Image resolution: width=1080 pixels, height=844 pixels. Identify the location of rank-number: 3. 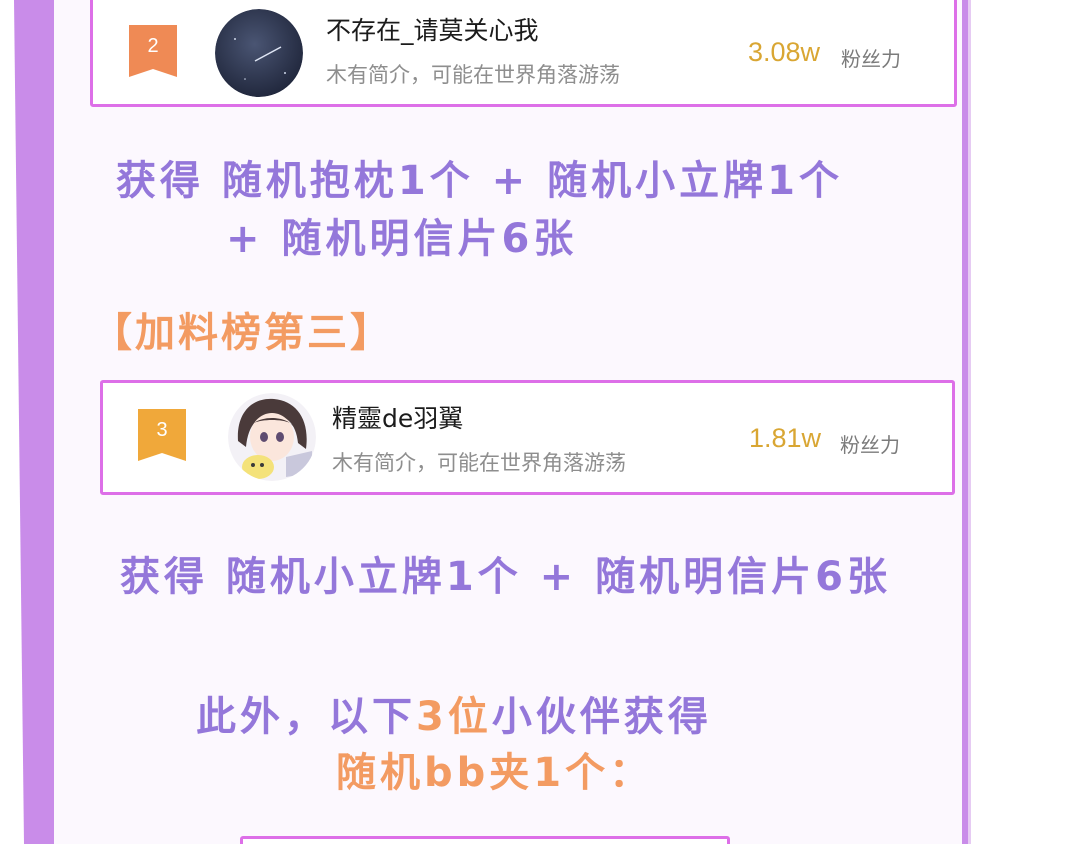
(162, 430).